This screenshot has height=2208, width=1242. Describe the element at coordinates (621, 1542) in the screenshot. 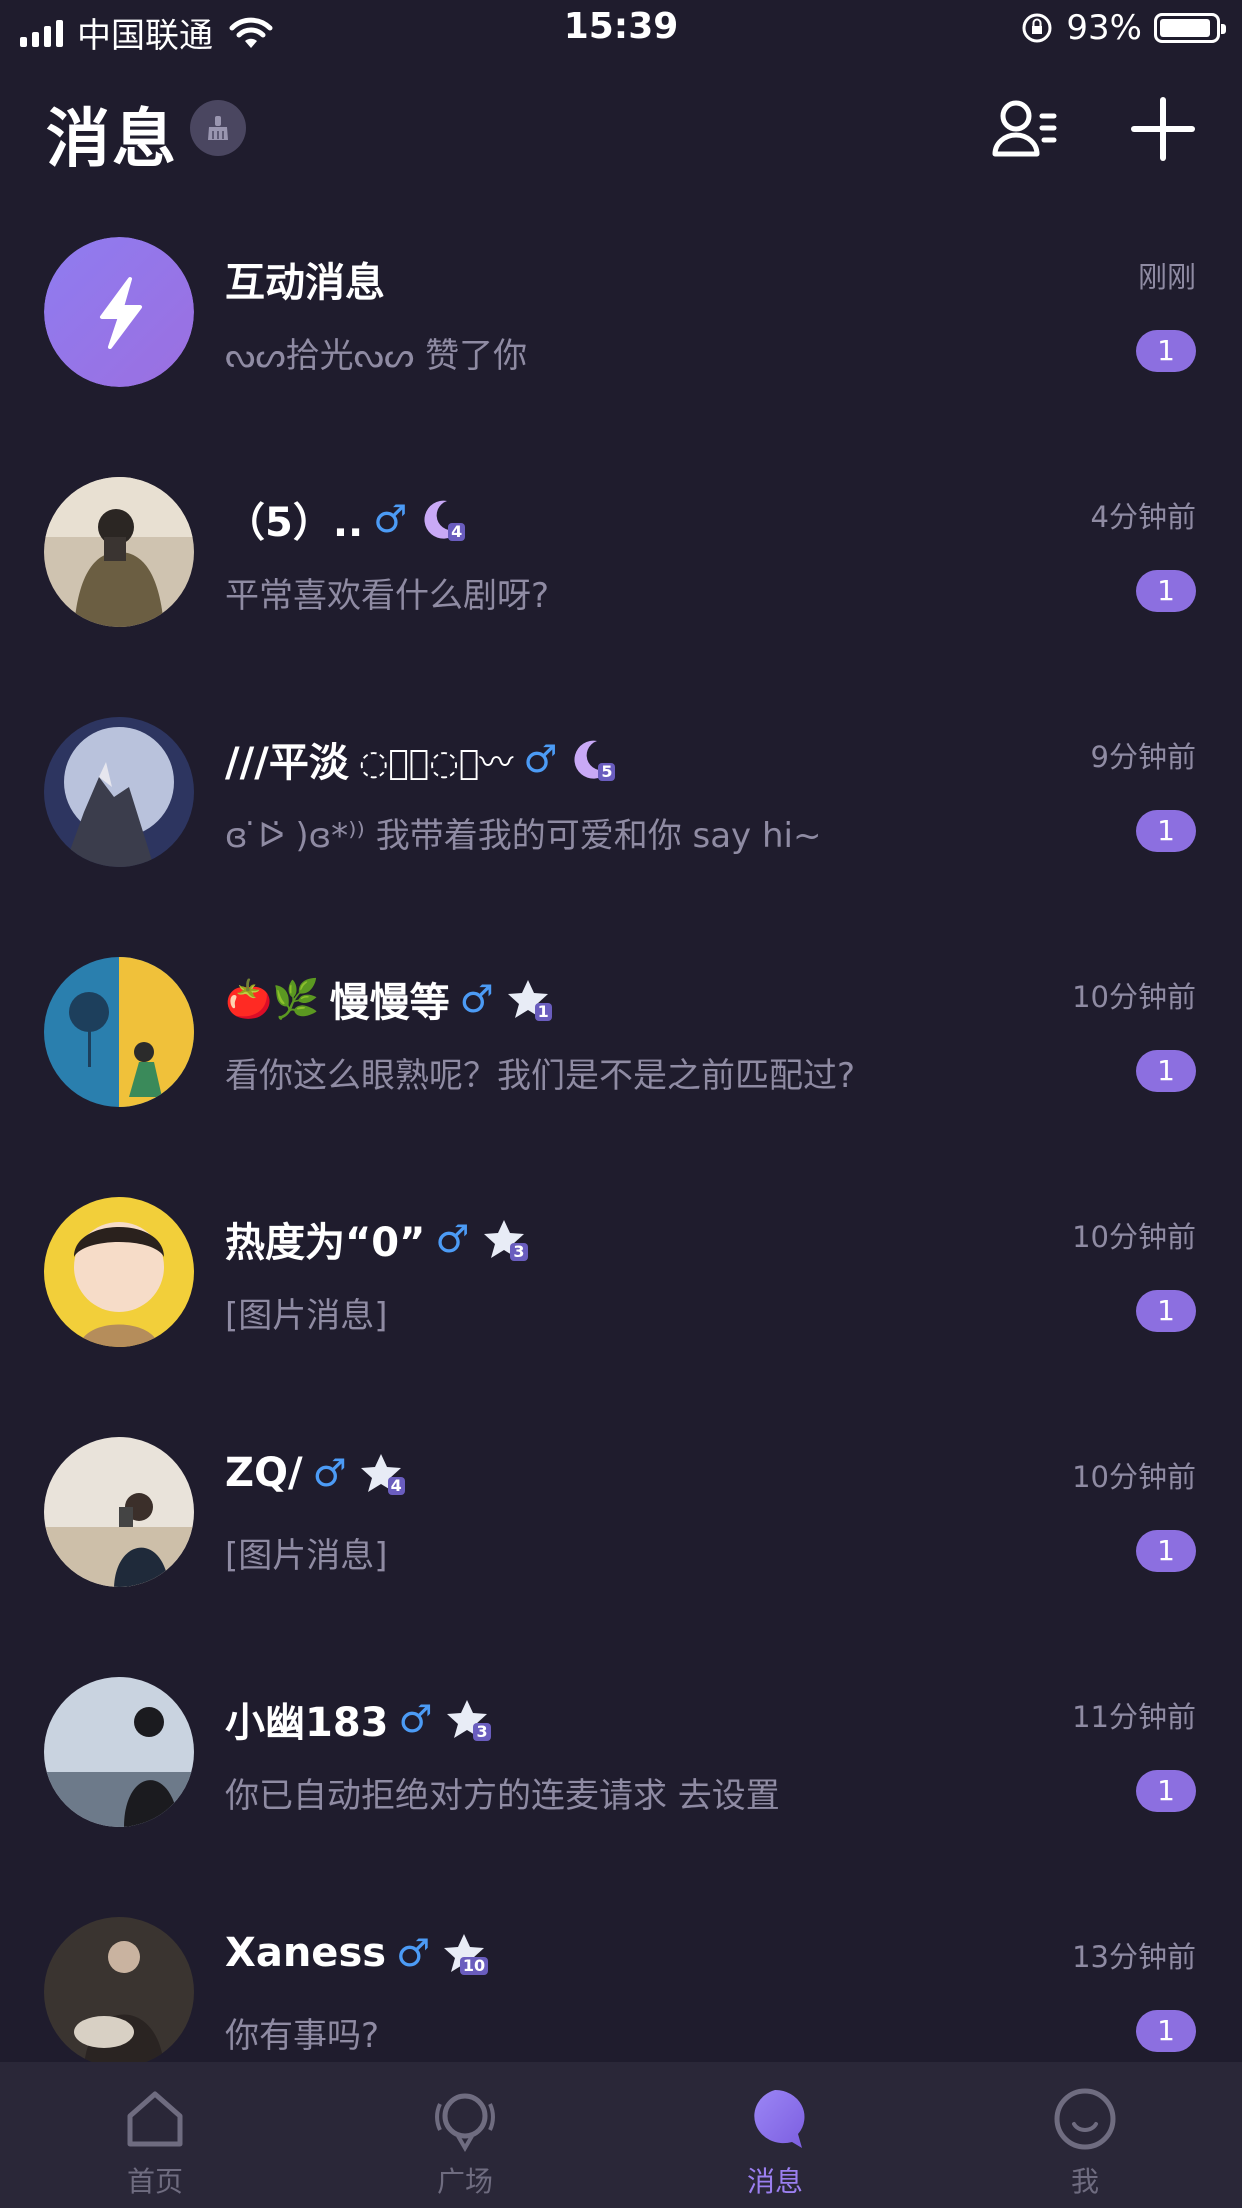

I see `conversation-item: ZQ/ ♂ 4 [图片消息] 10分钟前 1` at that location.